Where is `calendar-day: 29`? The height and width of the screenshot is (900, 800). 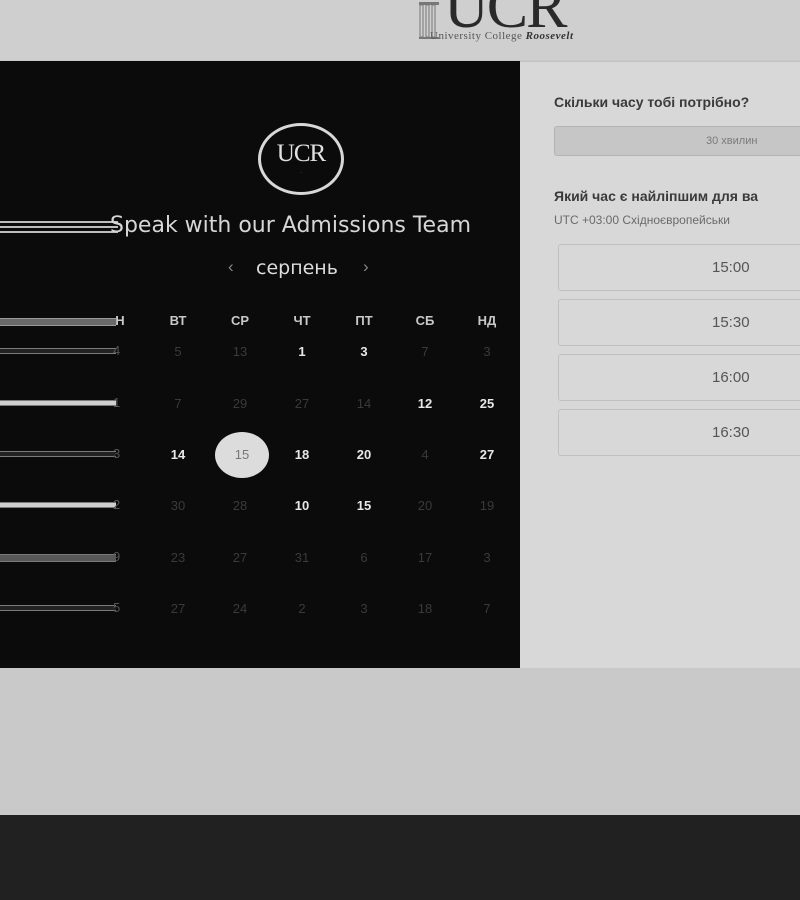
calendar-day: 29 is located at coordinates (240, 403).